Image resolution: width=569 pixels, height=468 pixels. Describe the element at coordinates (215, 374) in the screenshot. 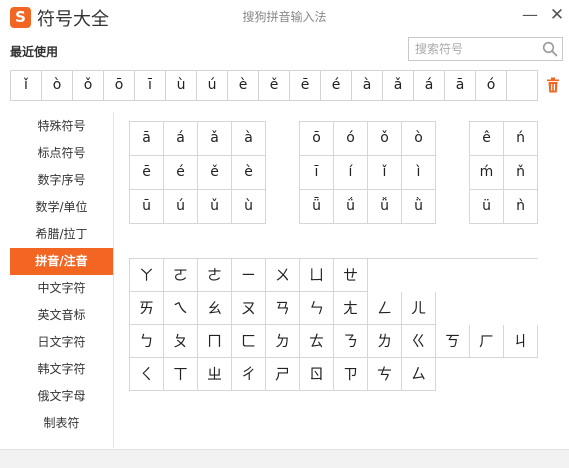

I see `zhuyin-symbol: ㄓ` at that location.